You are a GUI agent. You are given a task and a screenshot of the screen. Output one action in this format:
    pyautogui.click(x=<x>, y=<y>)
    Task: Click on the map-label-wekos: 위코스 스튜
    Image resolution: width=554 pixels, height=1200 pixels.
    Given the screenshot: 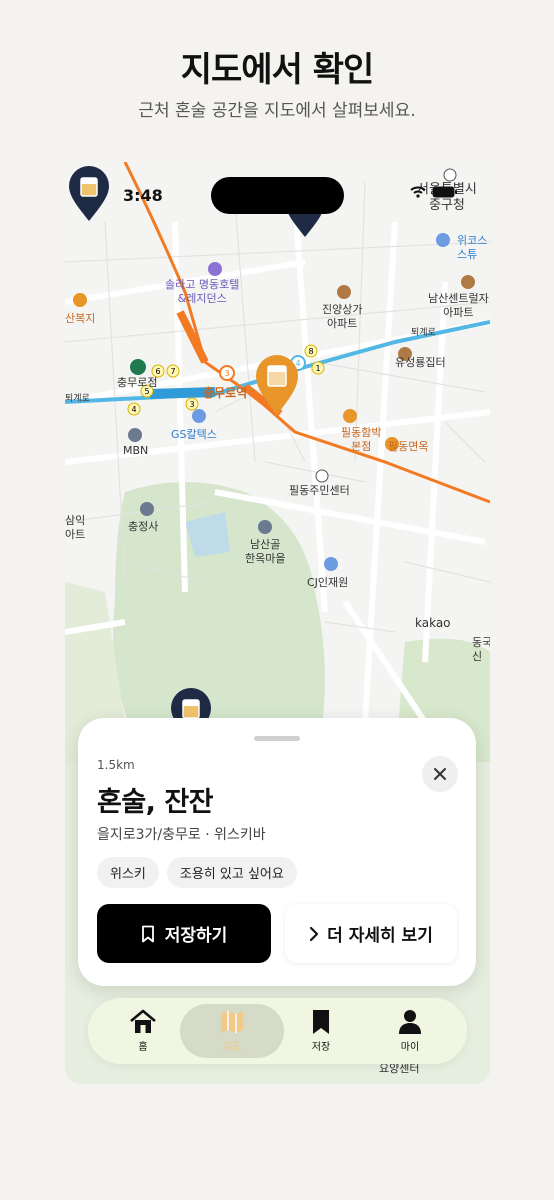 What is the action you would take?
    pyautogui.click(x=472, y=247)
    